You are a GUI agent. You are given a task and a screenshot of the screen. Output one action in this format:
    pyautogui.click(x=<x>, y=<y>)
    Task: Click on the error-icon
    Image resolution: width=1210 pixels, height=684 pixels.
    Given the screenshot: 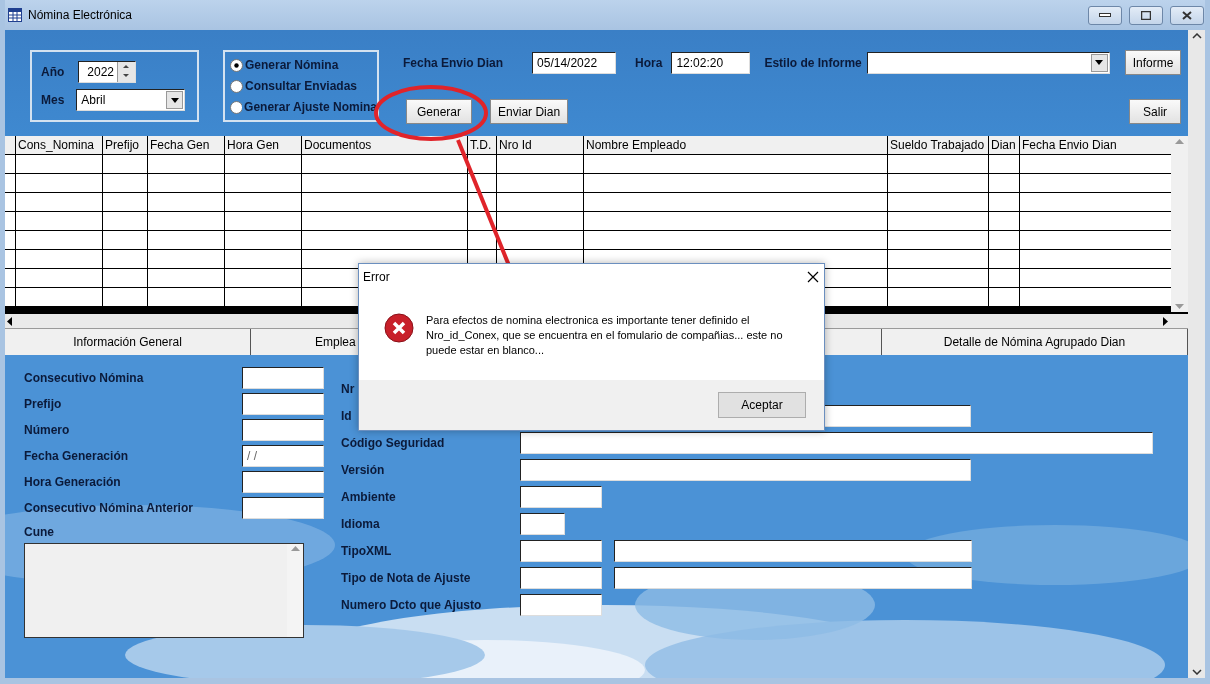 What is the action you would take?
    pyautogui.click(x=399, y=328)
    